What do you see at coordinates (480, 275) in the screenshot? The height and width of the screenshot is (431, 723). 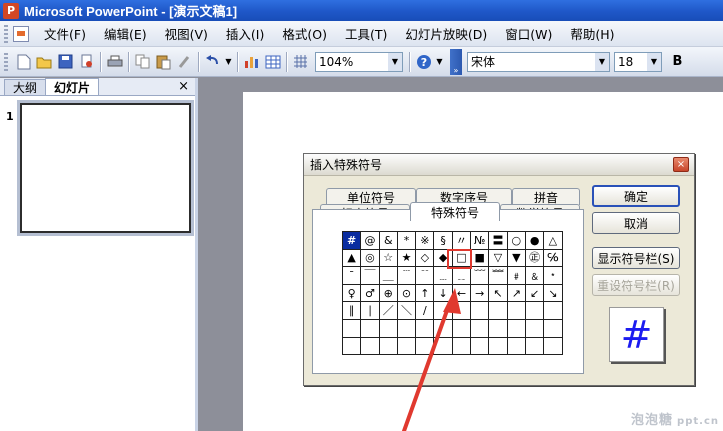 I see `symbol-cell: ﹋` at bounding box center [480, 275].